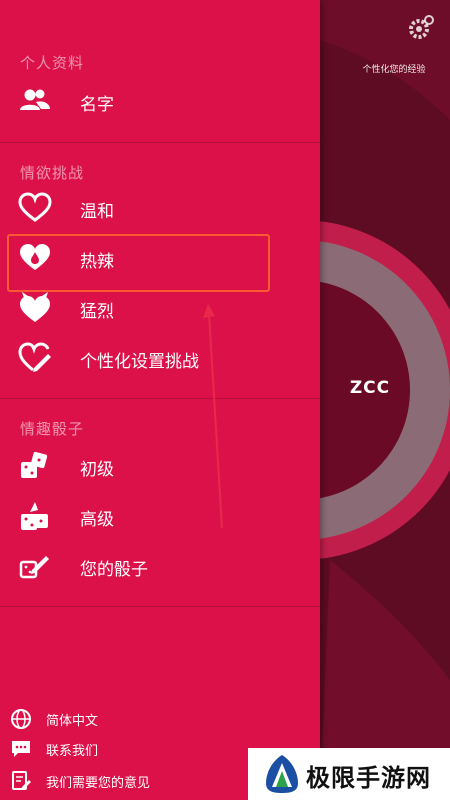 The width and height of the screenshot is (450, 800). What do you see at coordinates (34, 357) in the screenshot?
I see `heart-pencil-icon` at bounding box center [34, 357].